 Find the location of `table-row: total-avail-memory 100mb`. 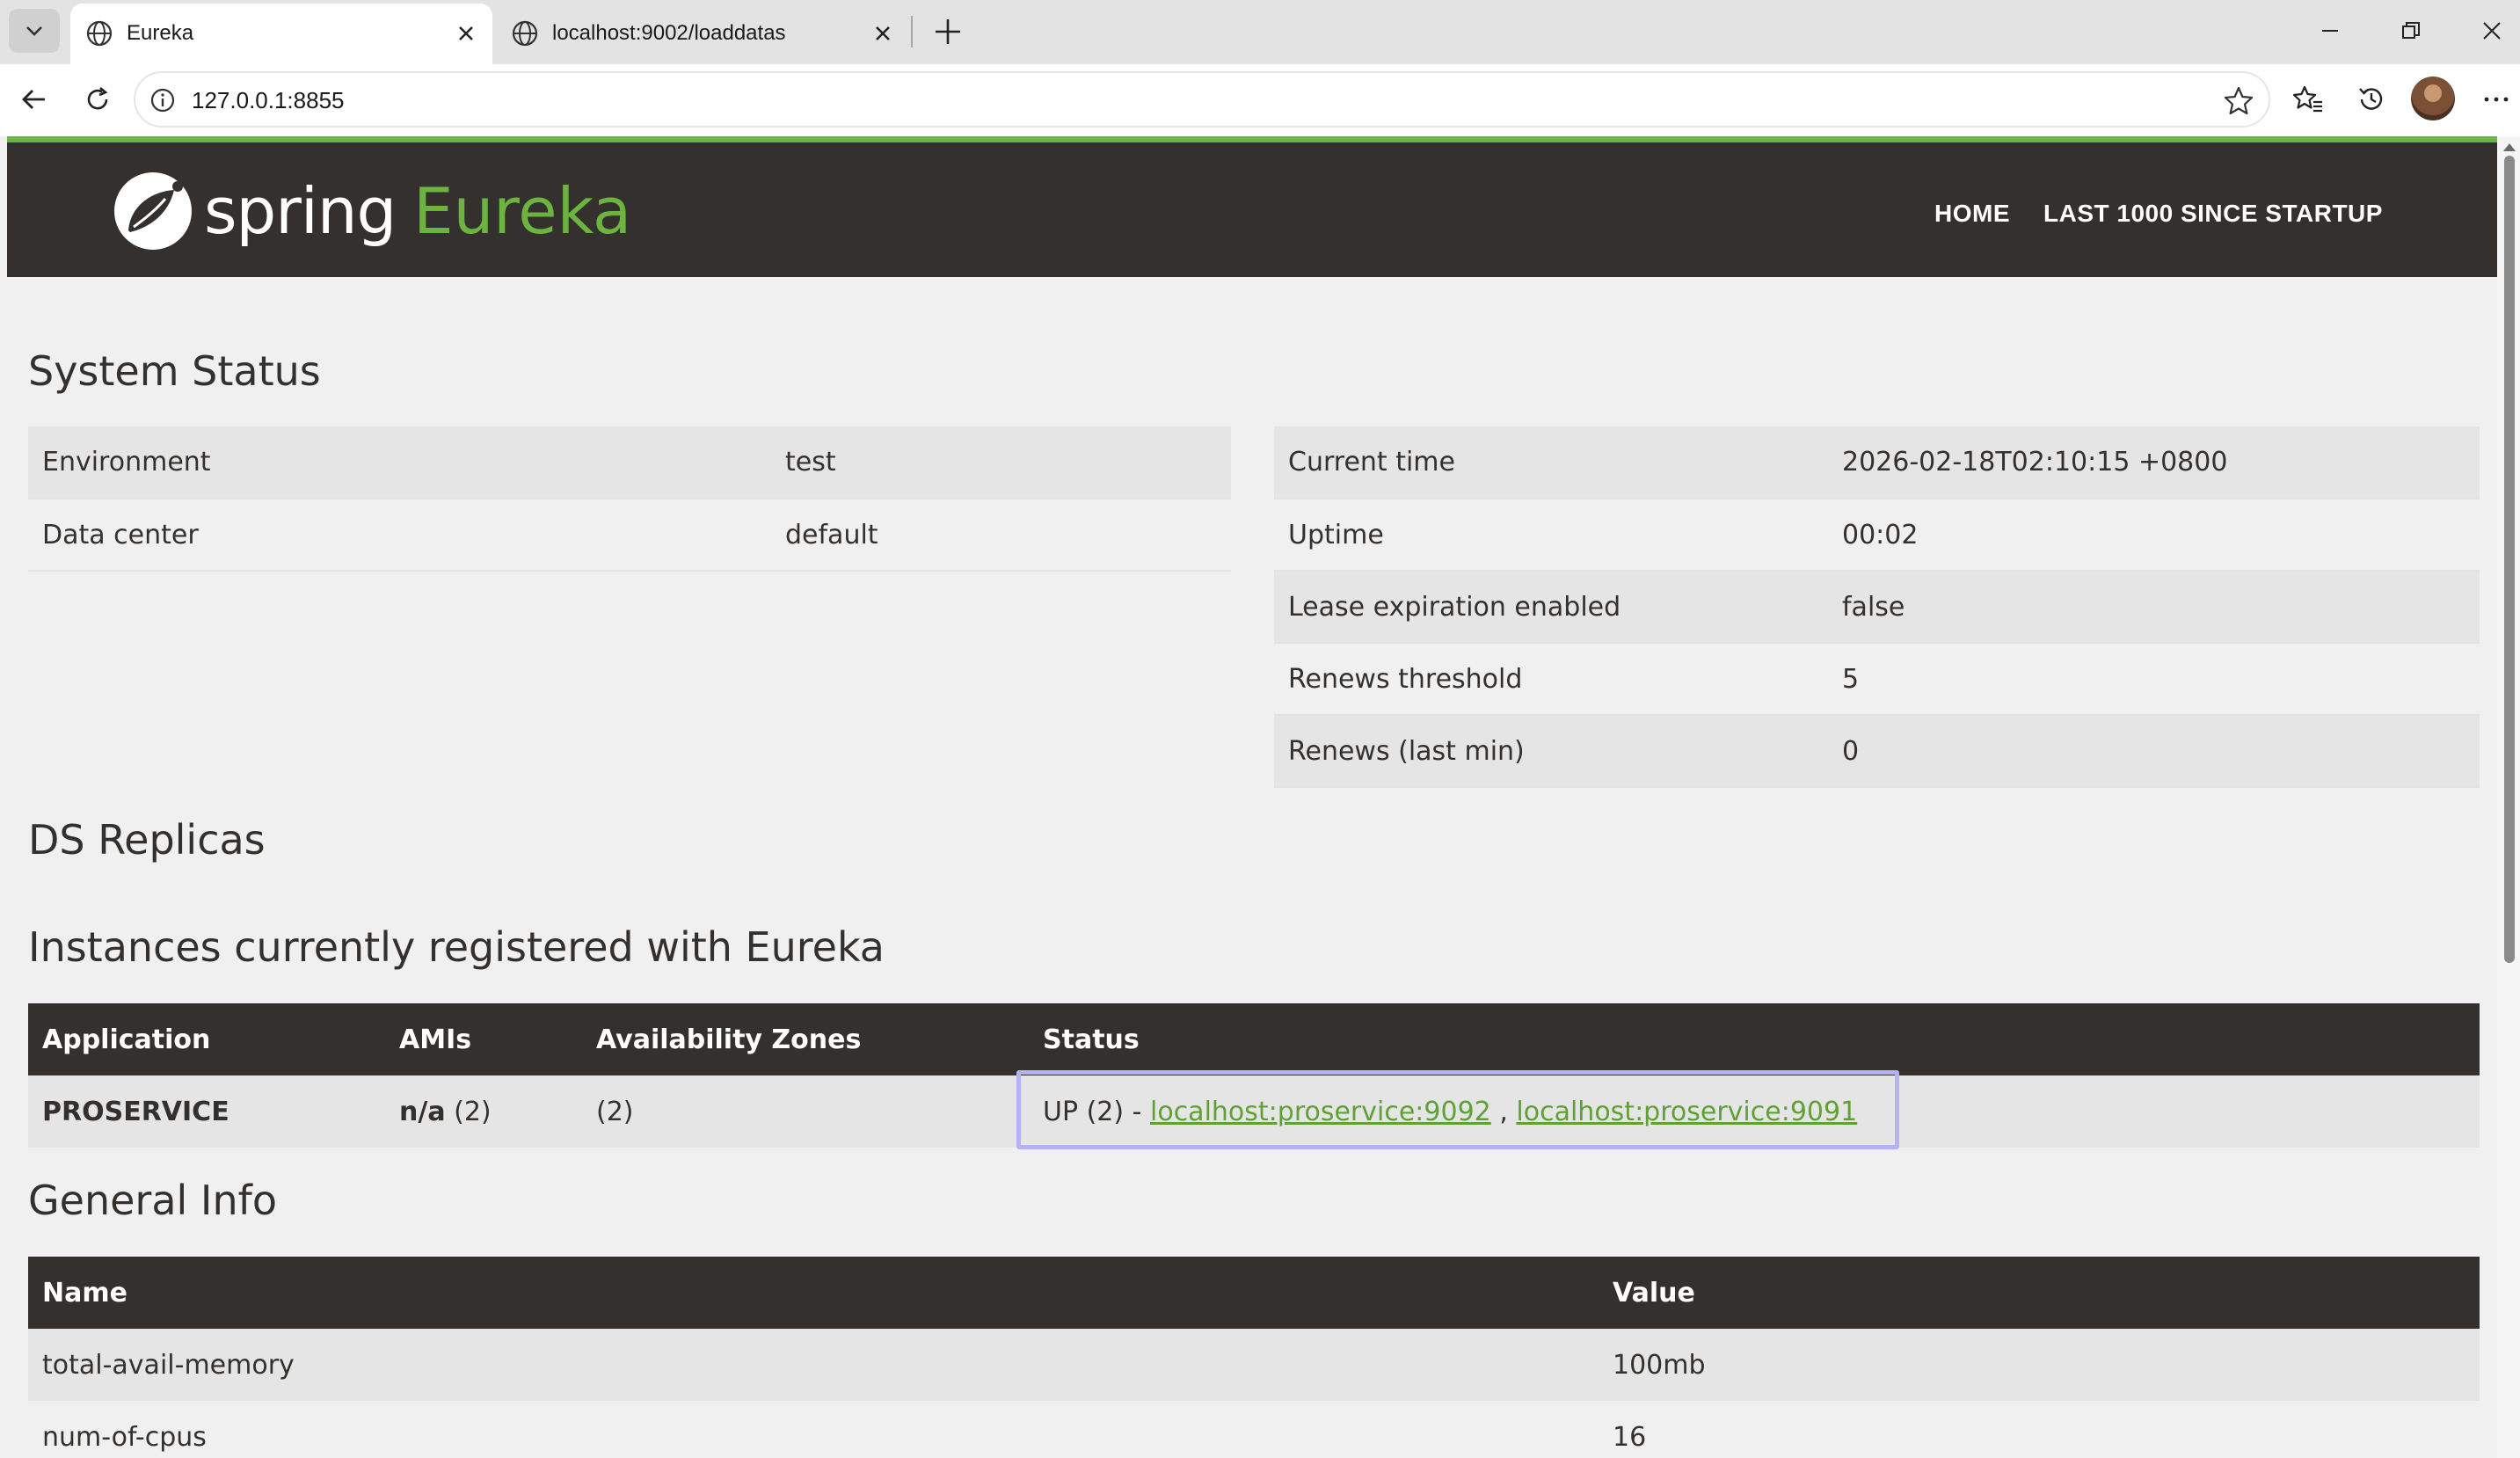

table-row: total-avail-memory 100mb is located at coordinates (1254, 1365).